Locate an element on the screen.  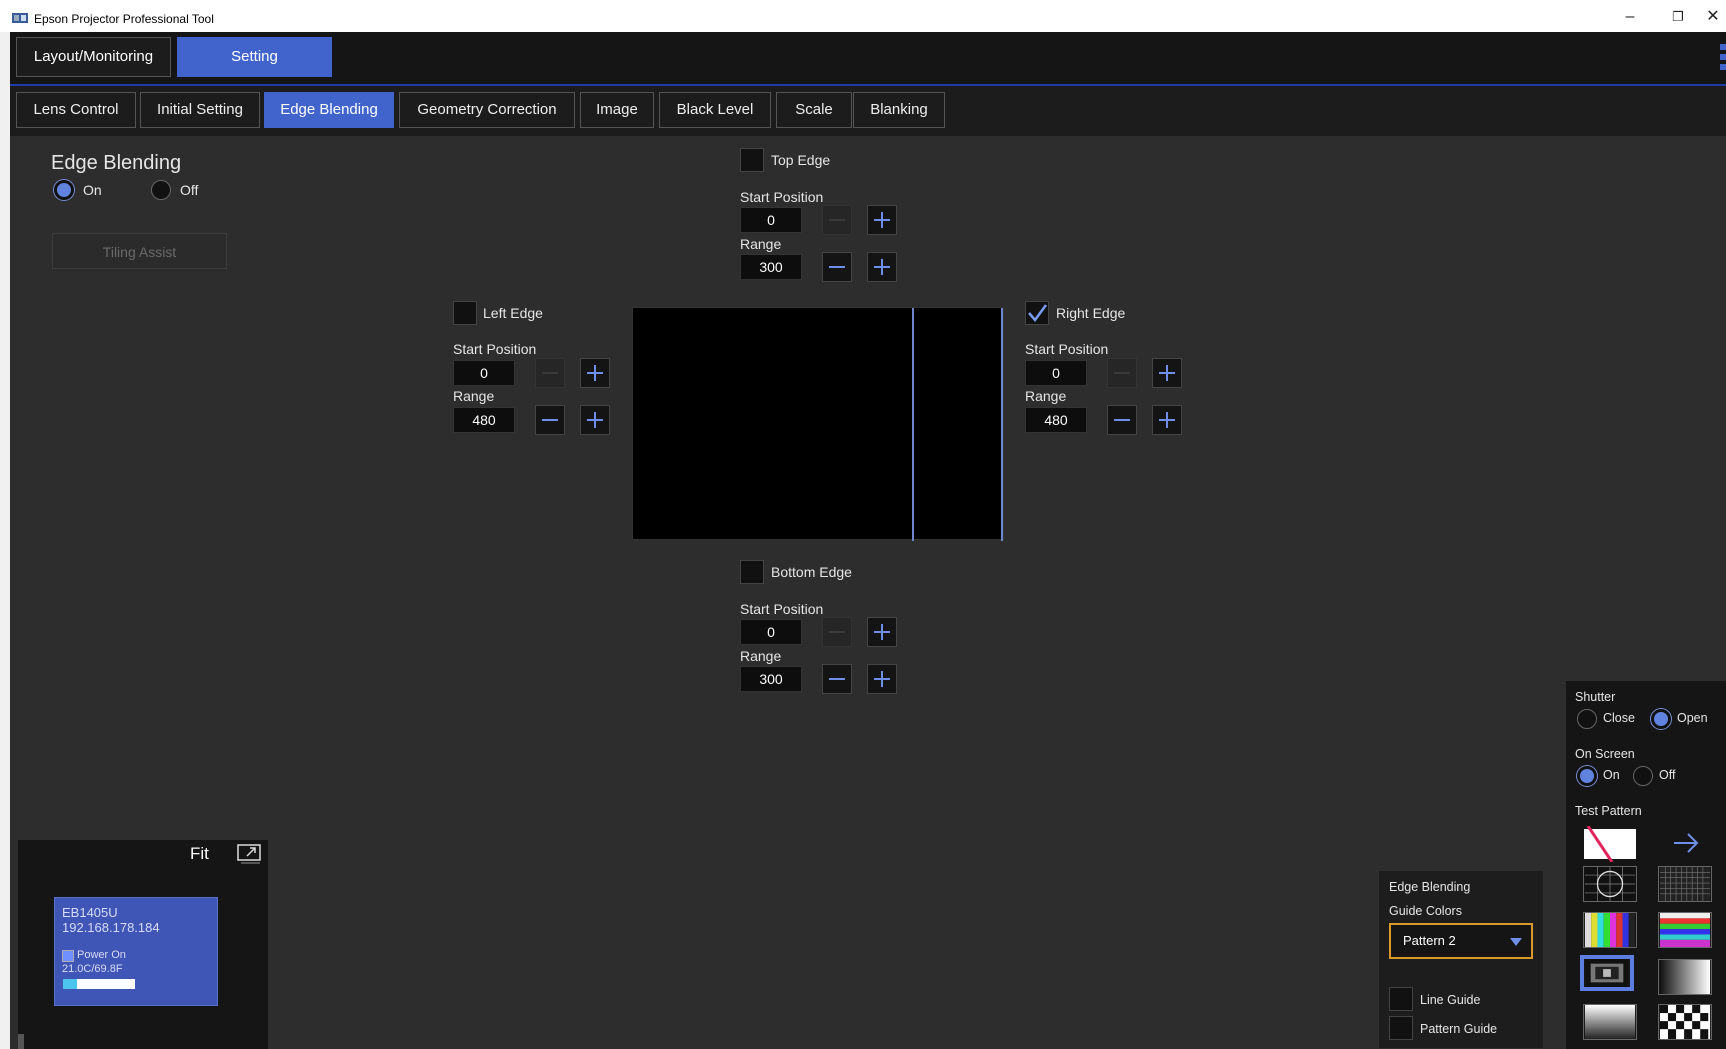
left-edge-checkbox is located at coordinates (465, 313).